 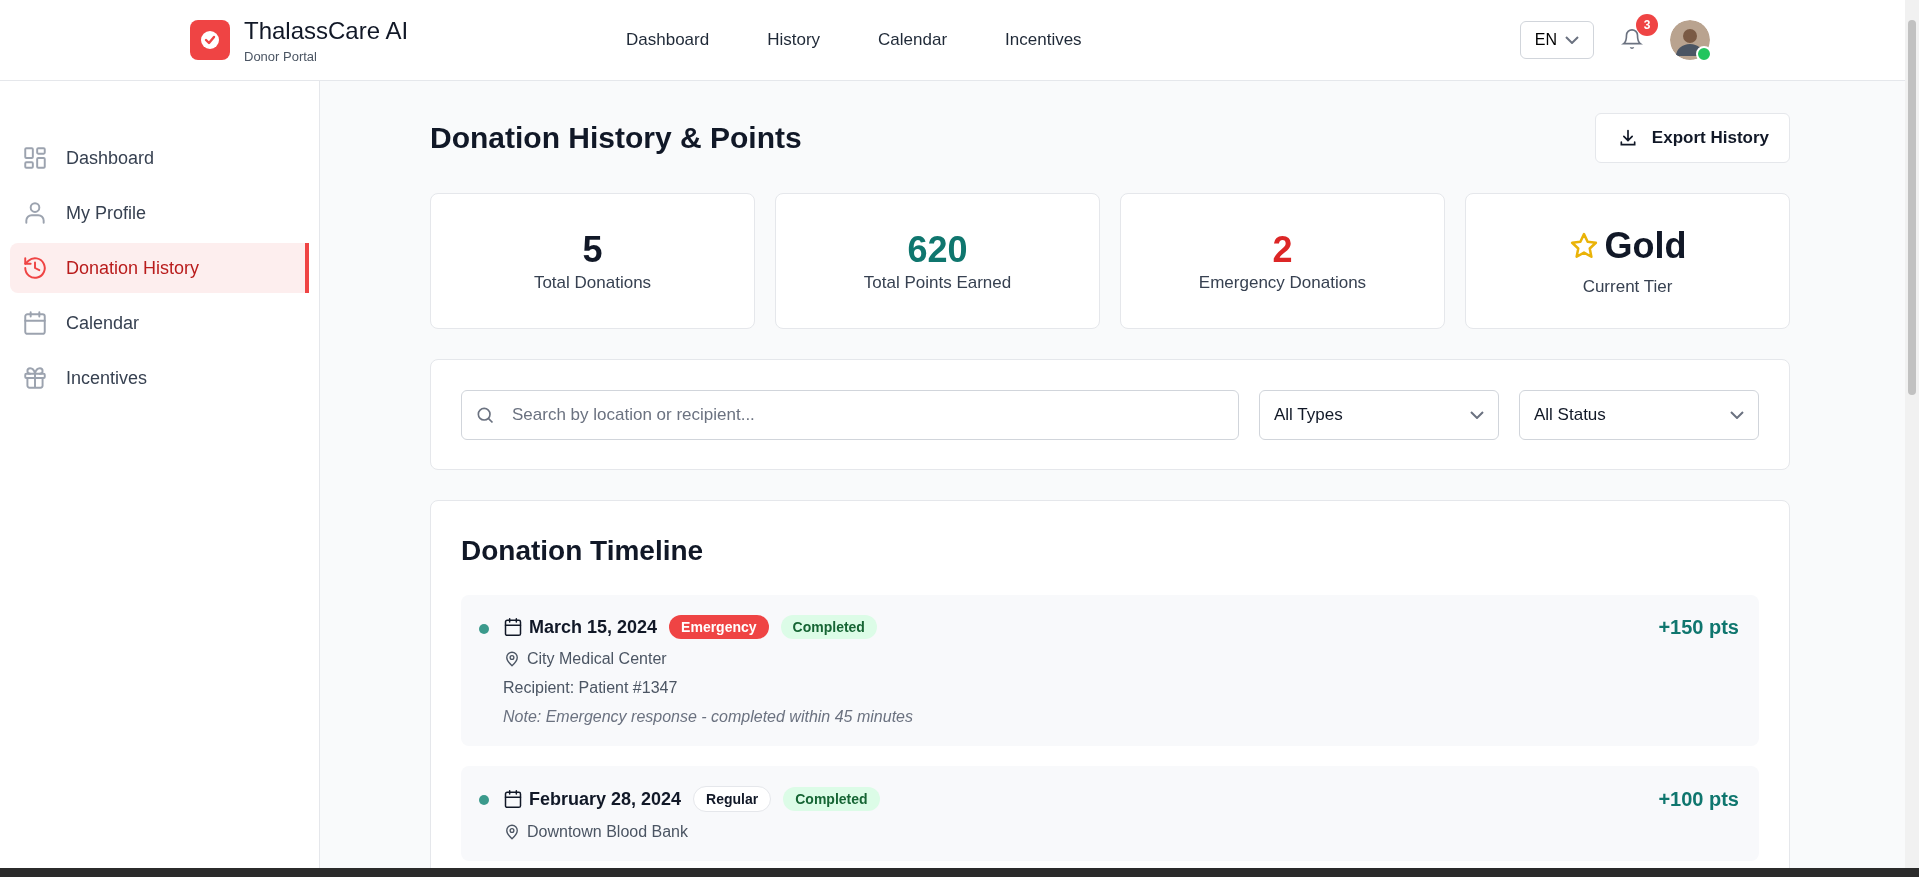 What do you see at coordinates (913, 40) in the screenshot?
I see `nav-link: Calendar` at bounding box center [913, 40].